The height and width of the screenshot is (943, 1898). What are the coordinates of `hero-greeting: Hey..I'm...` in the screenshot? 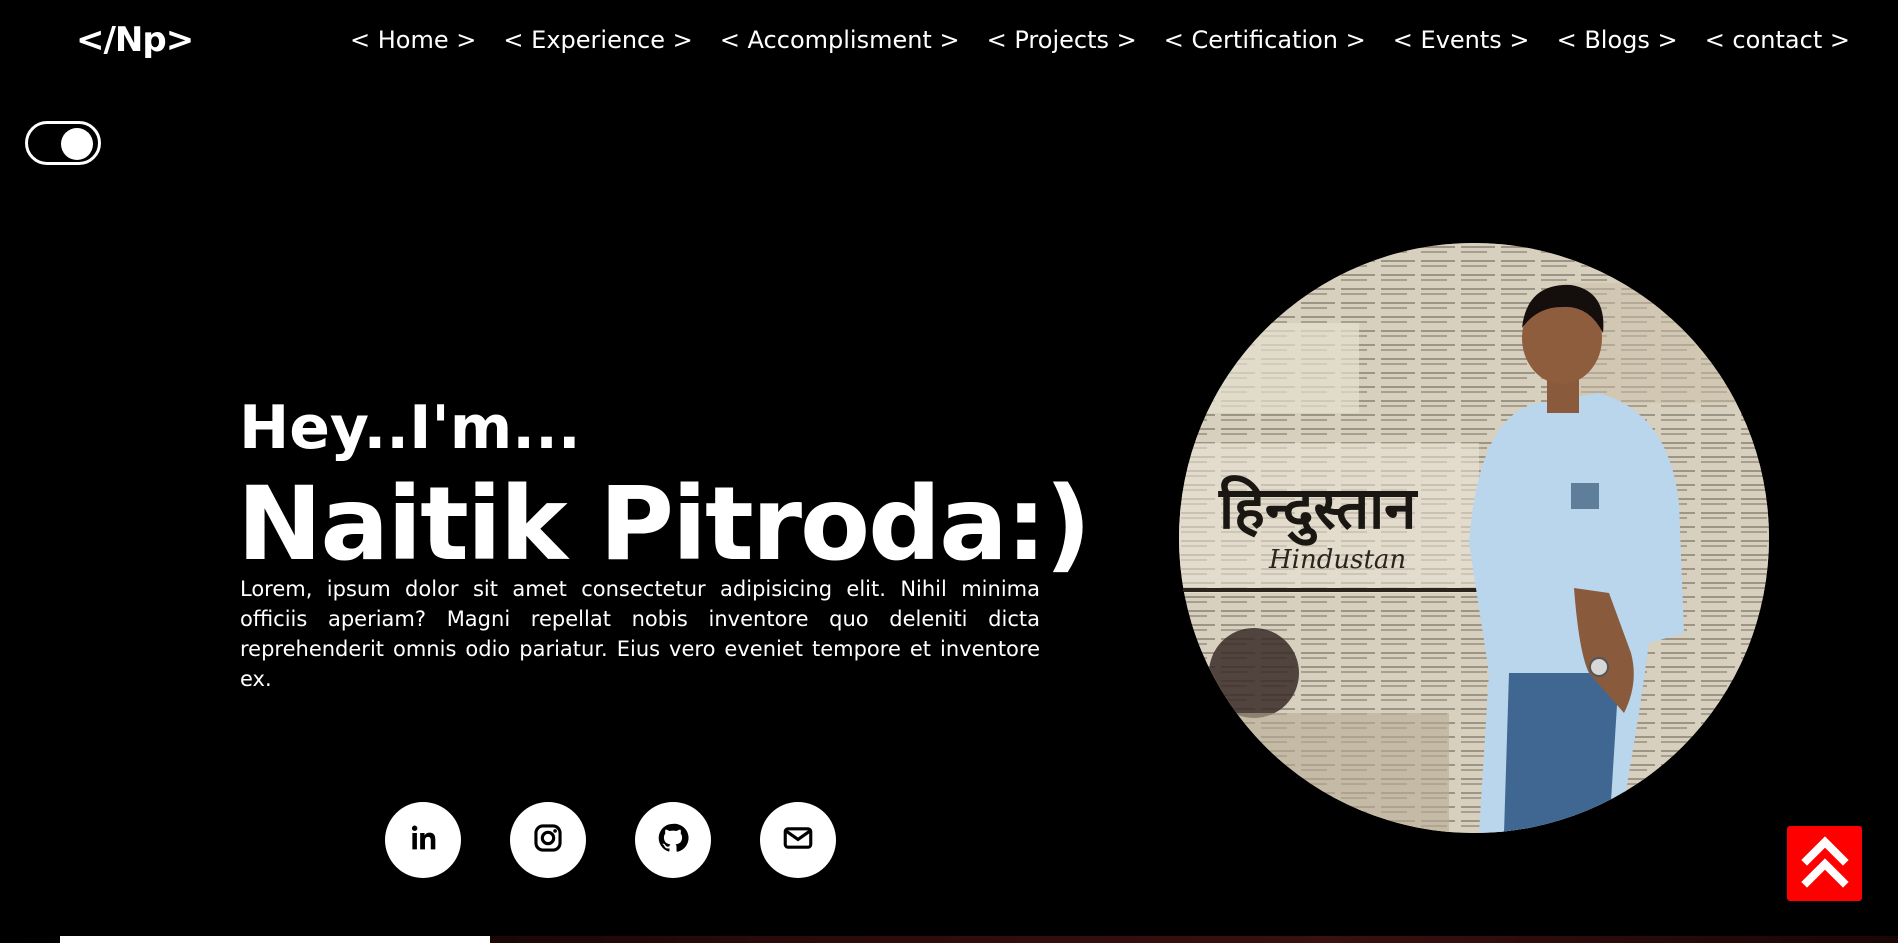 It's located at (410, 428).